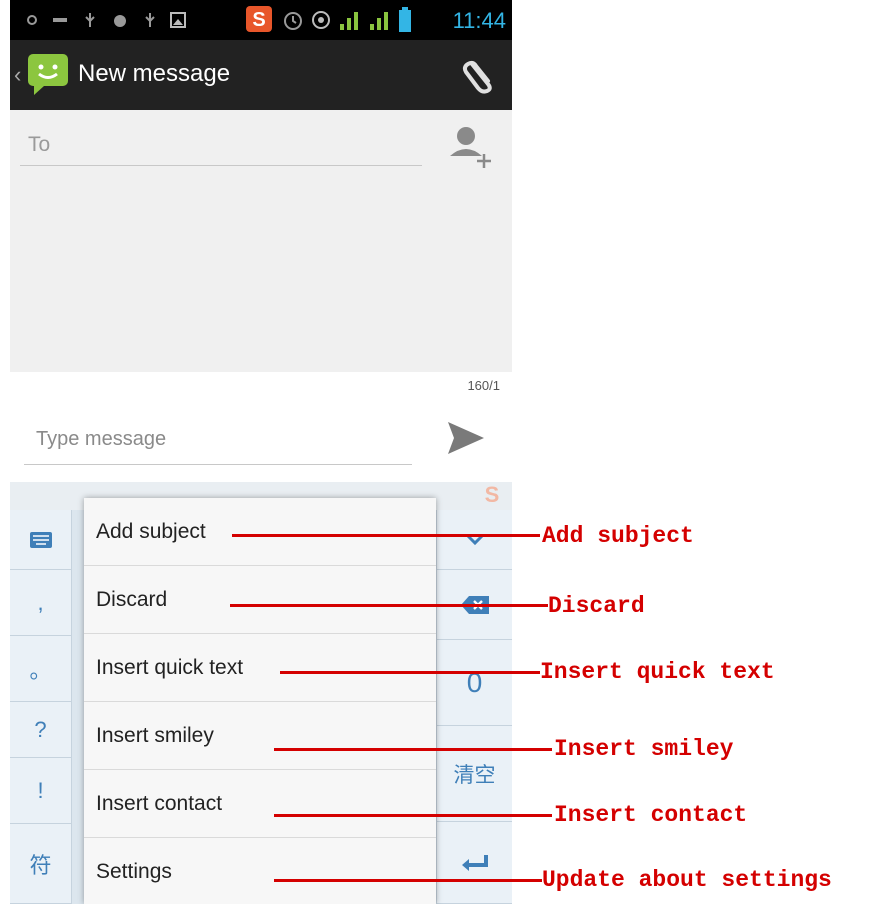  I want to click on annotation-label: Insert quick text, so click(657, 672).